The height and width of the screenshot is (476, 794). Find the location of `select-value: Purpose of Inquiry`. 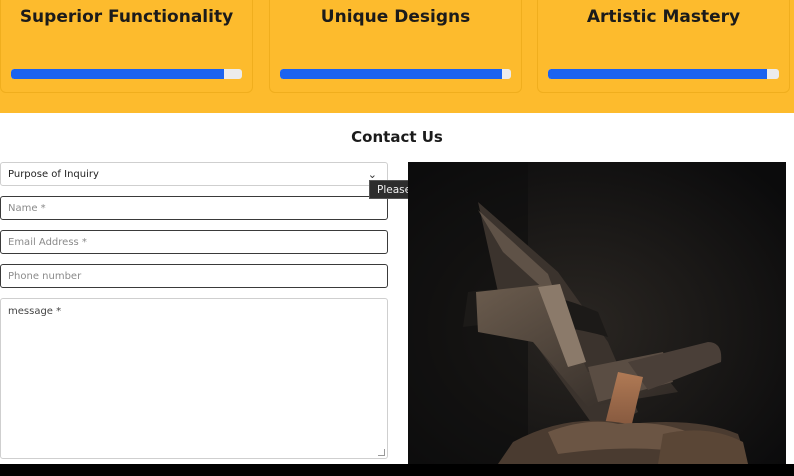

select-value: Purpose of Inquiry is located at coordinates (53, 174).